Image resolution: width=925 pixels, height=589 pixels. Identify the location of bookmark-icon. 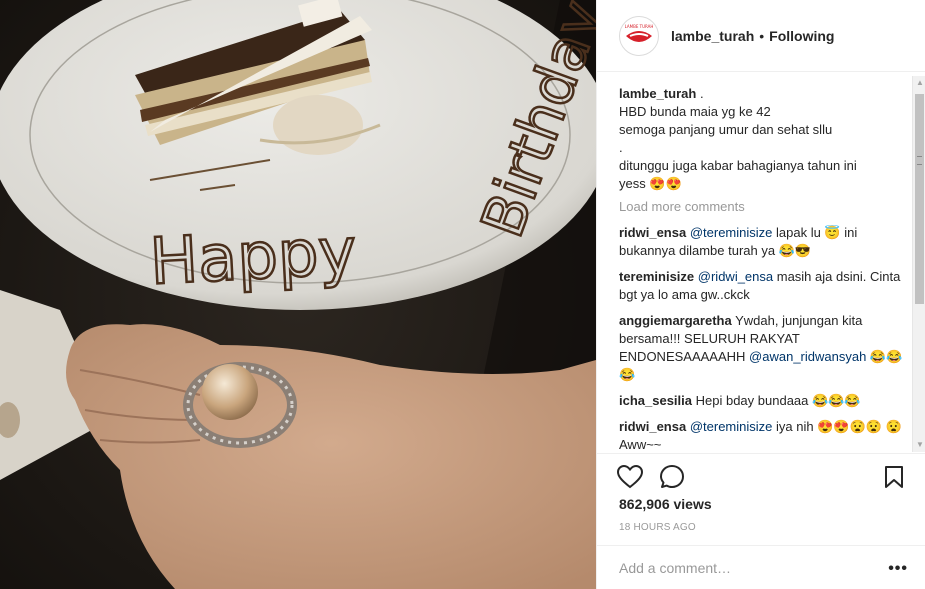
(894, 477).